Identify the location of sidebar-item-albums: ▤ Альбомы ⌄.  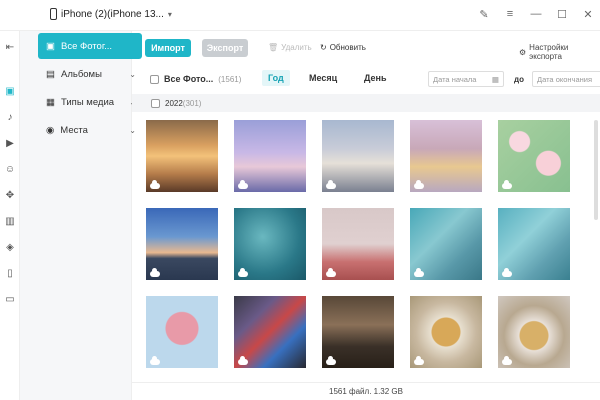
(90, 74).